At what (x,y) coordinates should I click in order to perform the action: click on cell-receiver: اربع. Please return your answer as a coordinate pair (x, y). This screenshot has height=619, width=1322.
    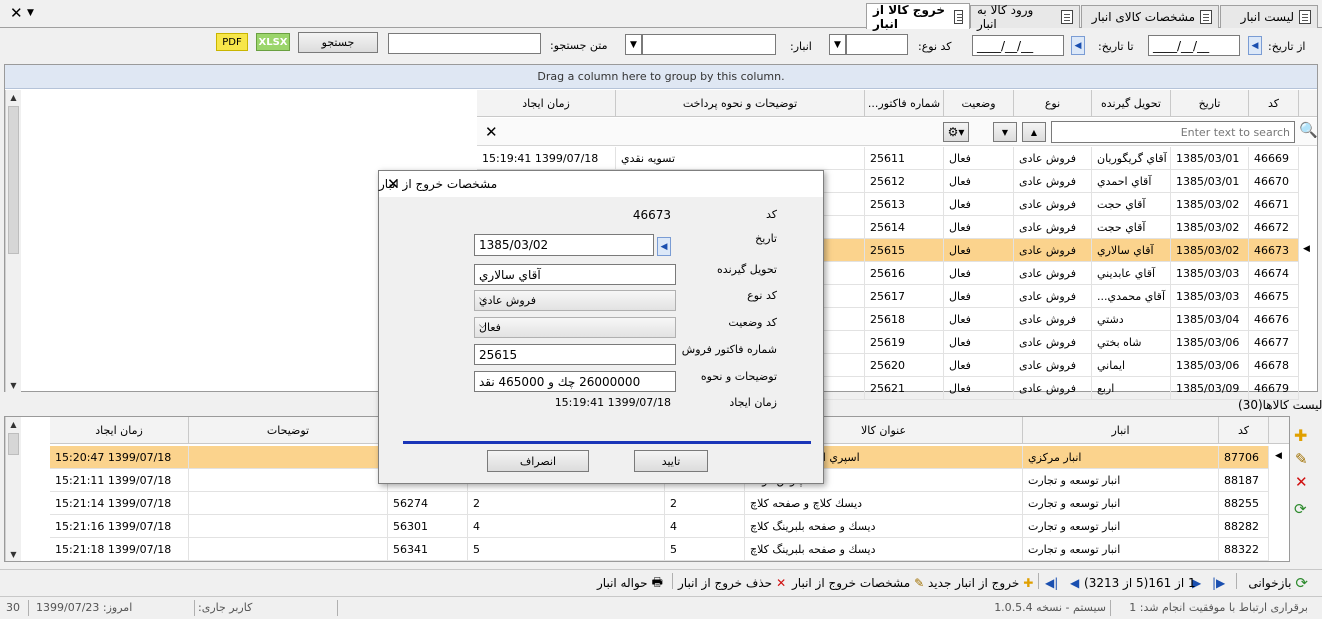
    Looking at the image, I should click on (1131, 388).